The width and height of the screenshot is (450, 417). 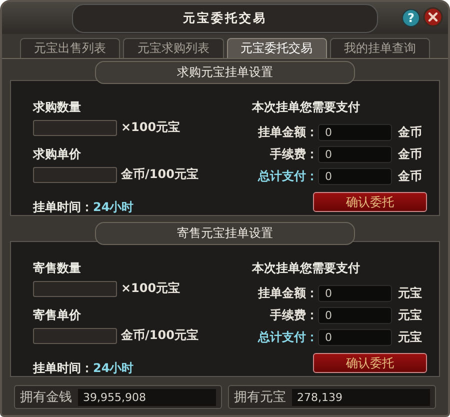 I want to click on balance-value: 278,139, so click(x=361, y=397).